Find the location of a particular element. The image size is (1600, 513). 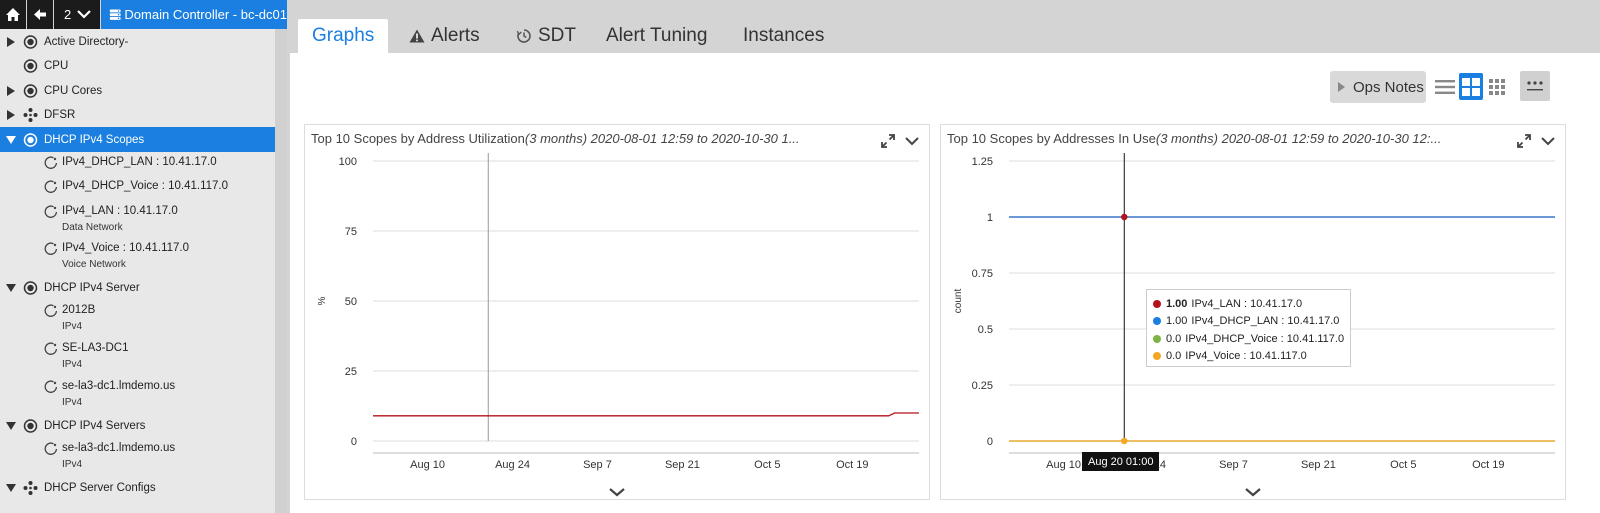

breadcrumb: Domain Controller - bc-dc01 is located at coordinates (194, 14).